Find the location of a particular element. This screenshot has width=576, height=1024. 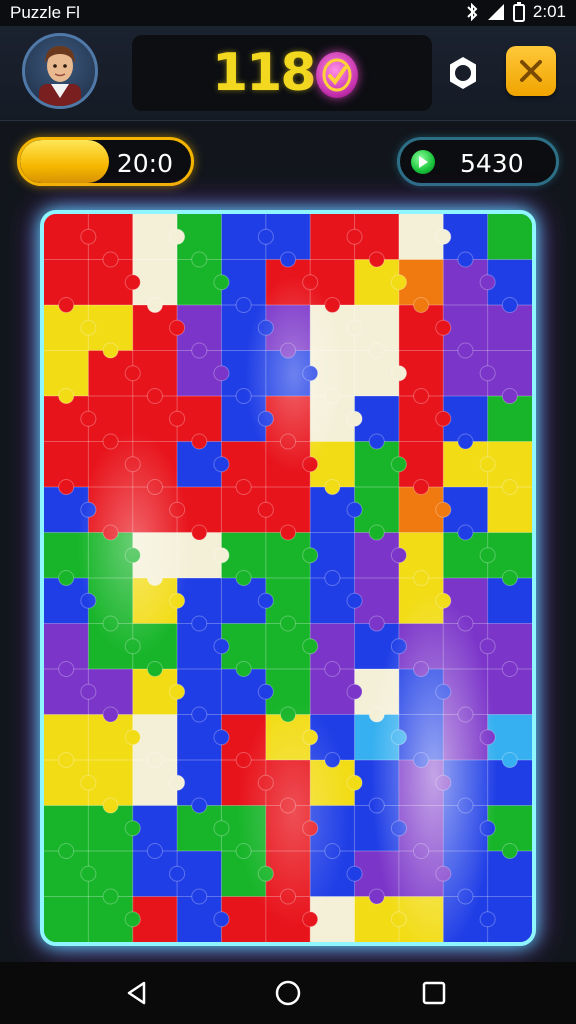

close-button is located at coordinates (531, 71).